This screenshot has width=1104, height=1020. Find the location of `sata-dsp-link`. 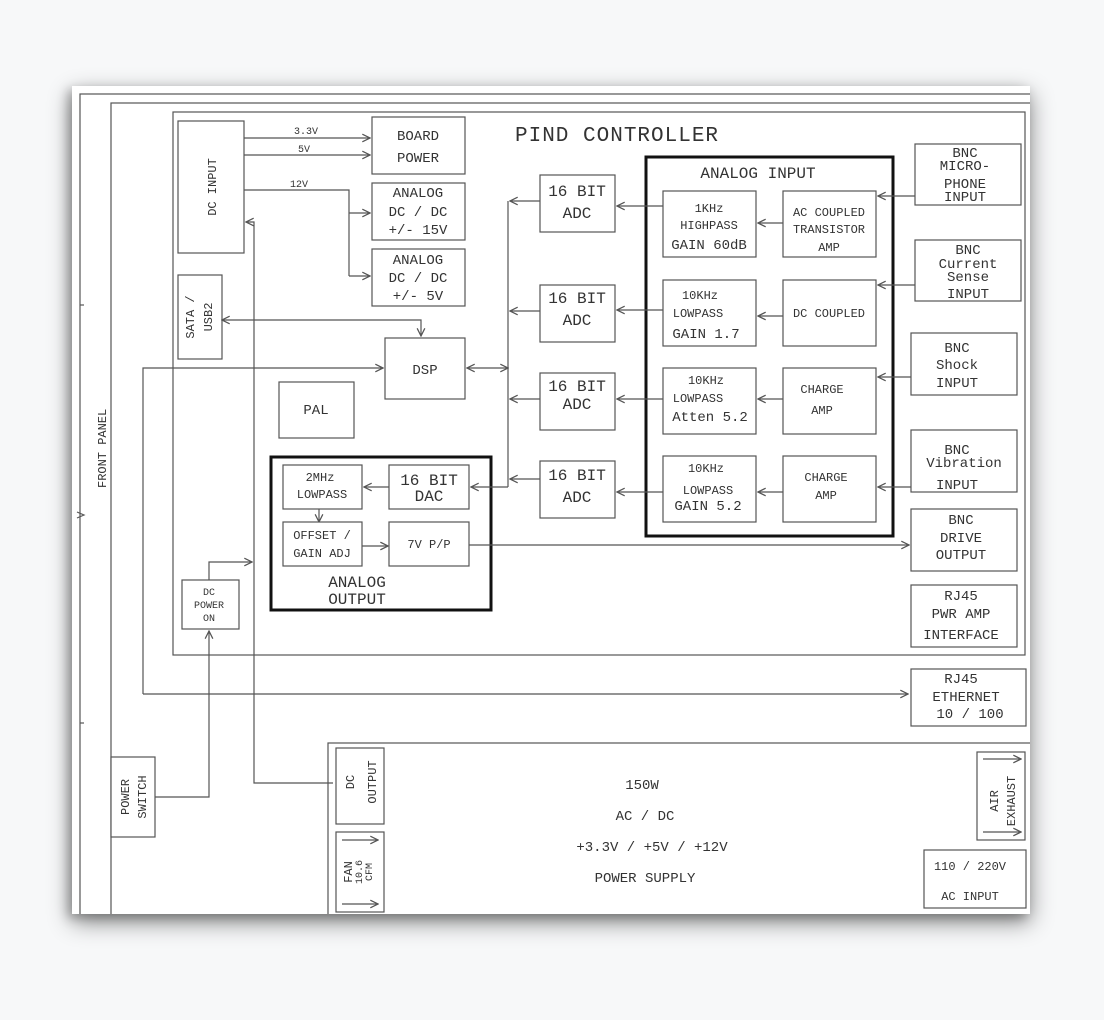

sata-dsp-link is located at coordinates (321, 328).